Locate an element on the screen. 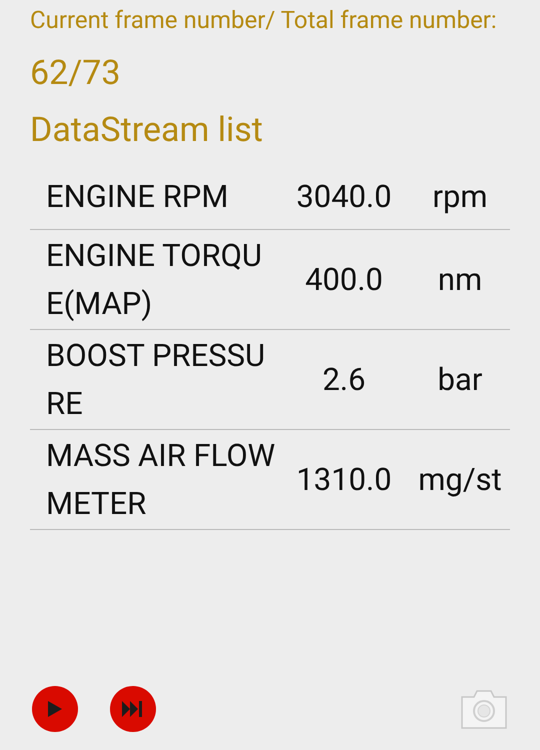 The width and height of the screenshot is (540, 750). play-icon is located at coordinates (55, 709).